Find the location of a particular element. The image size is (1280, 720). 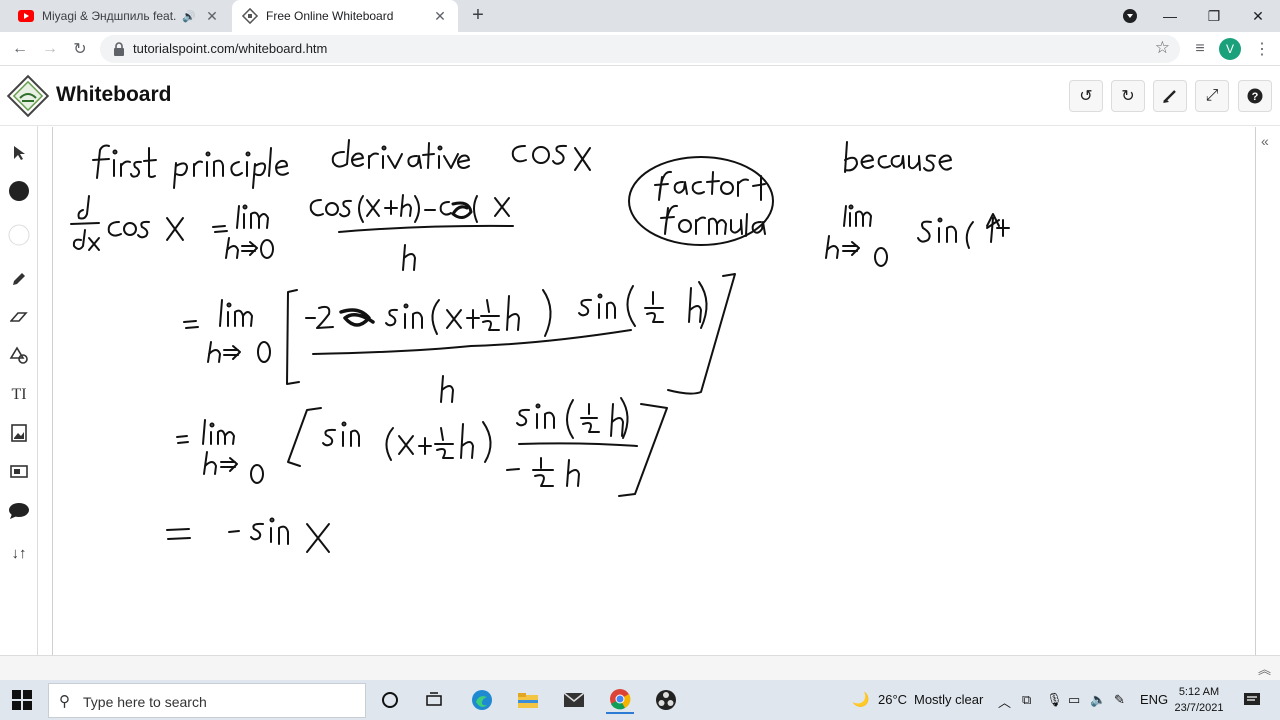

help-button: ? is located at coordinates (1255, 96).